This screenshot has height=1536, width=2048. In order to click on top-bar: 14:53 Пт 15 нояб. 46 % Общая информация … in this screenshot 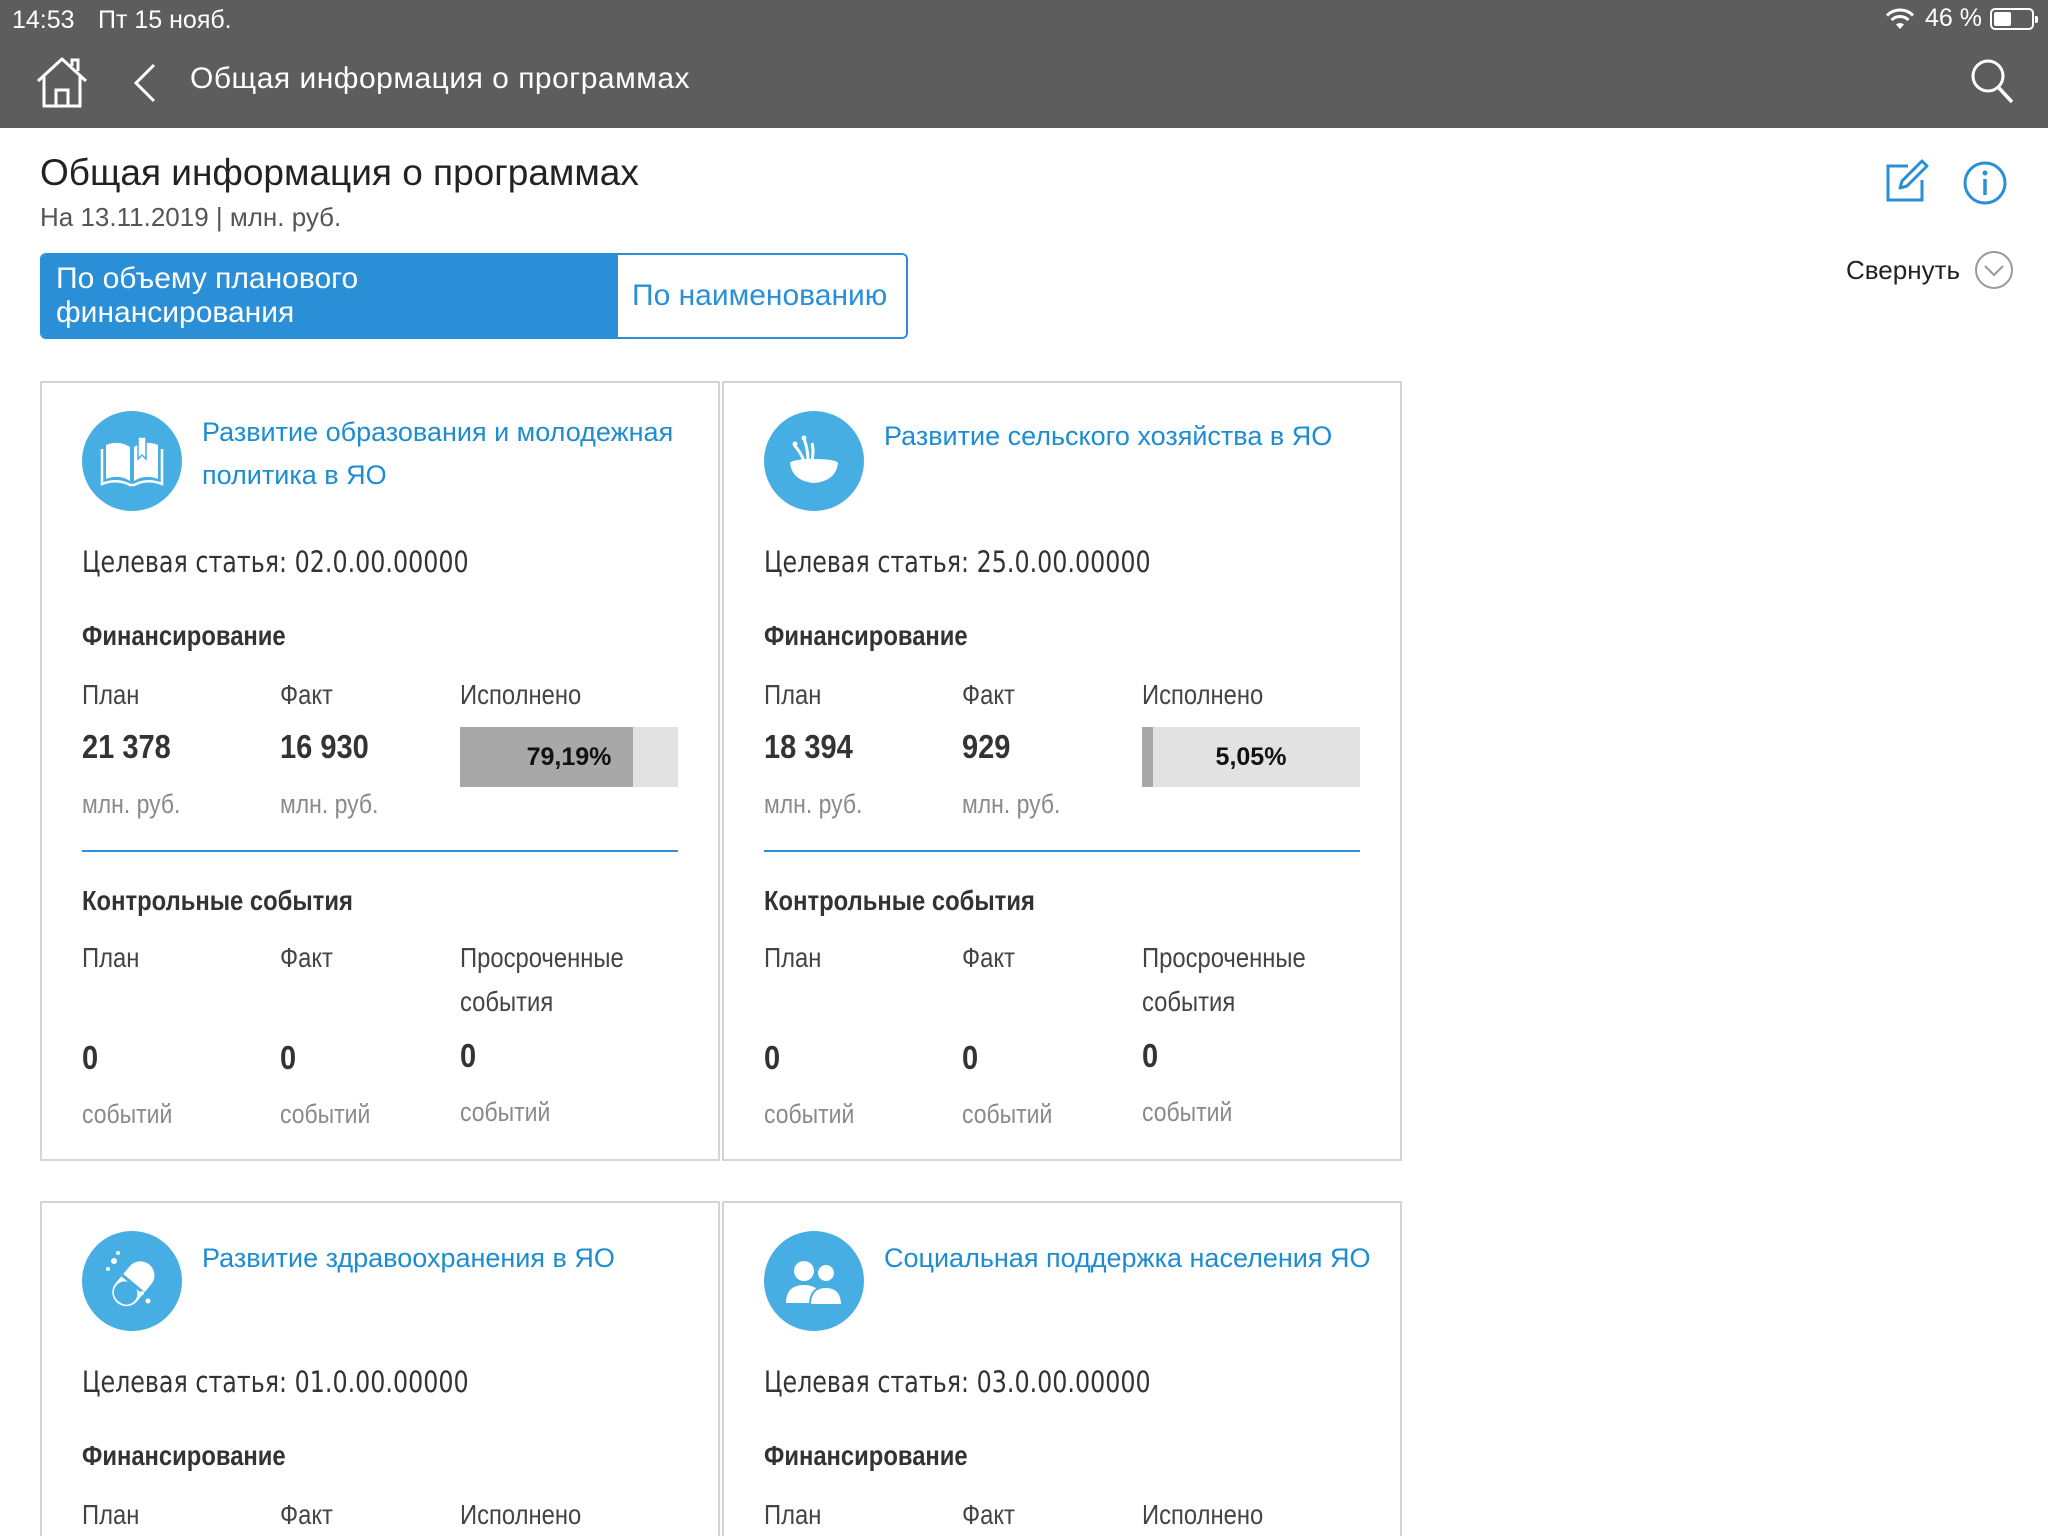, I will do `click(1024, 64)`.